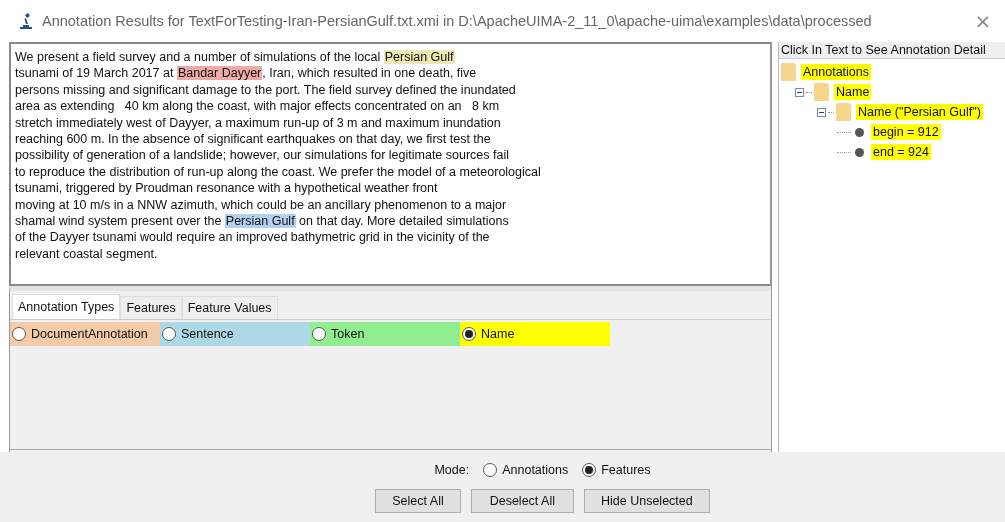  What do you see at coordinates (901, 152) in the screenshot?
I see `tree-item: end = 924` at bounding box center [901, 152].